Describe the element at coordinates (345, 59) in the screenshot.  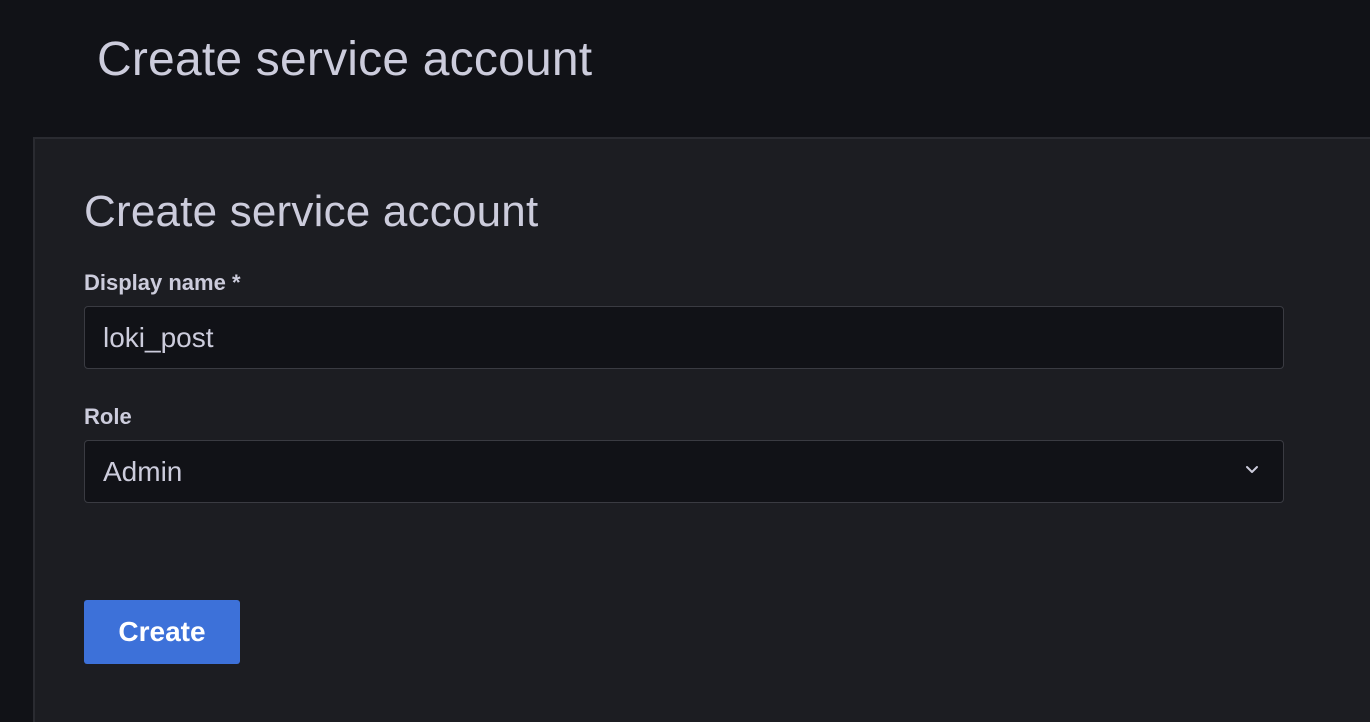
I see `page-title: Create service account` at that location.